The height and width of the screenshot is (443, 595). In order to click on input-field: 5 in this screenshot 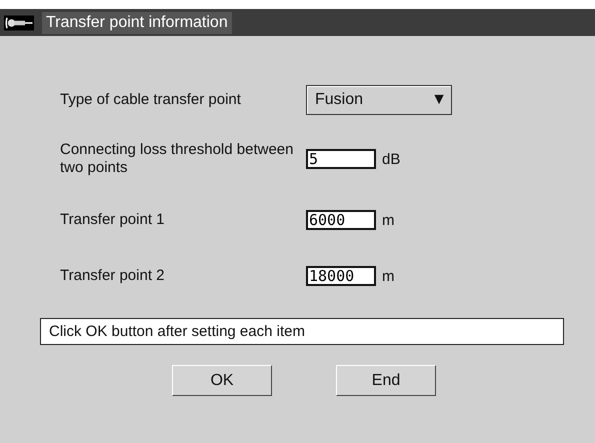, I will do `click(341, 159)`.